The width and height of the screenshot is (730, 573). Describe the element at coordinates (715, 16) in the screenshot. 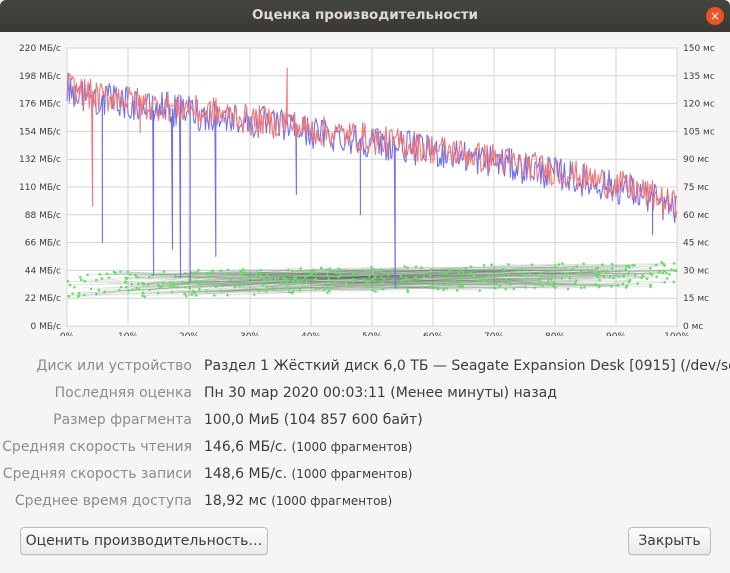

I see `close-icon: ×` at that location.